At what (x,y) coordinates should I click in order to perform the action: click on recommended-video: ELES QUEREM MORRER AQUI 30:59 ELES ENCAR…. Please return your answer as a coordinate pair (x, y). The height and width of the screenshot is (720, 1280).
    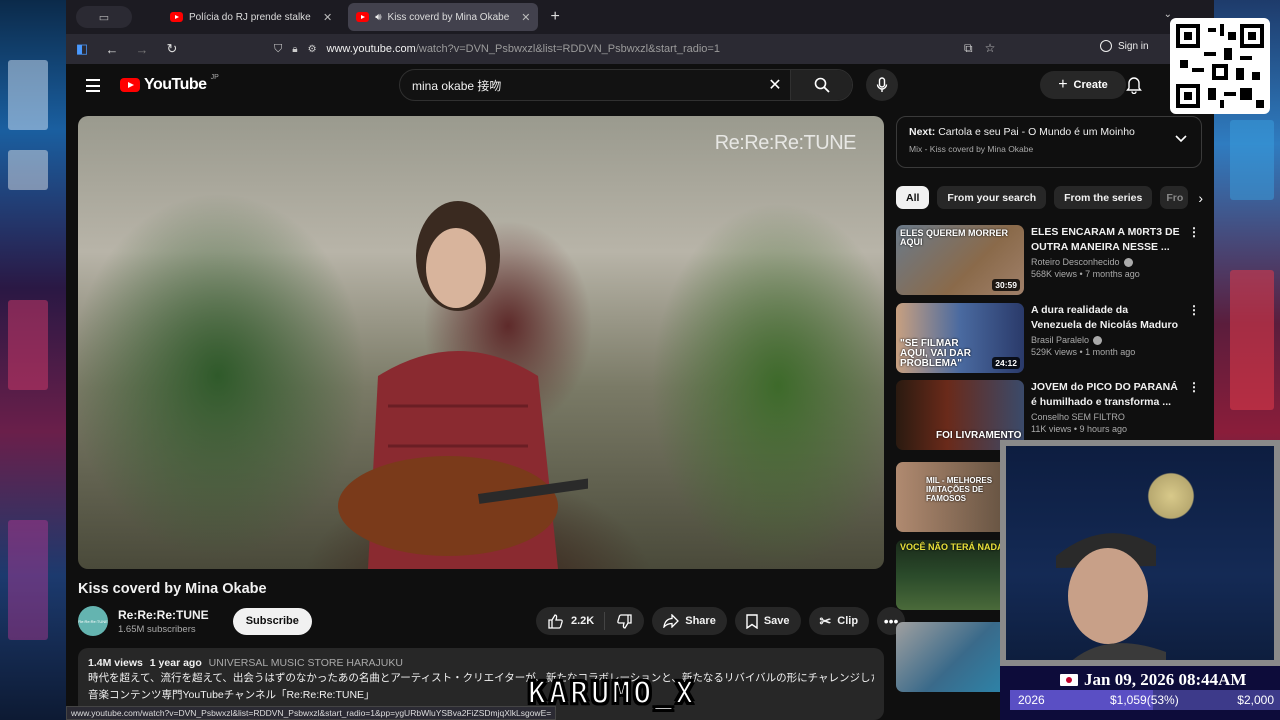
    Looking at the image, I should click on (1049, 260).